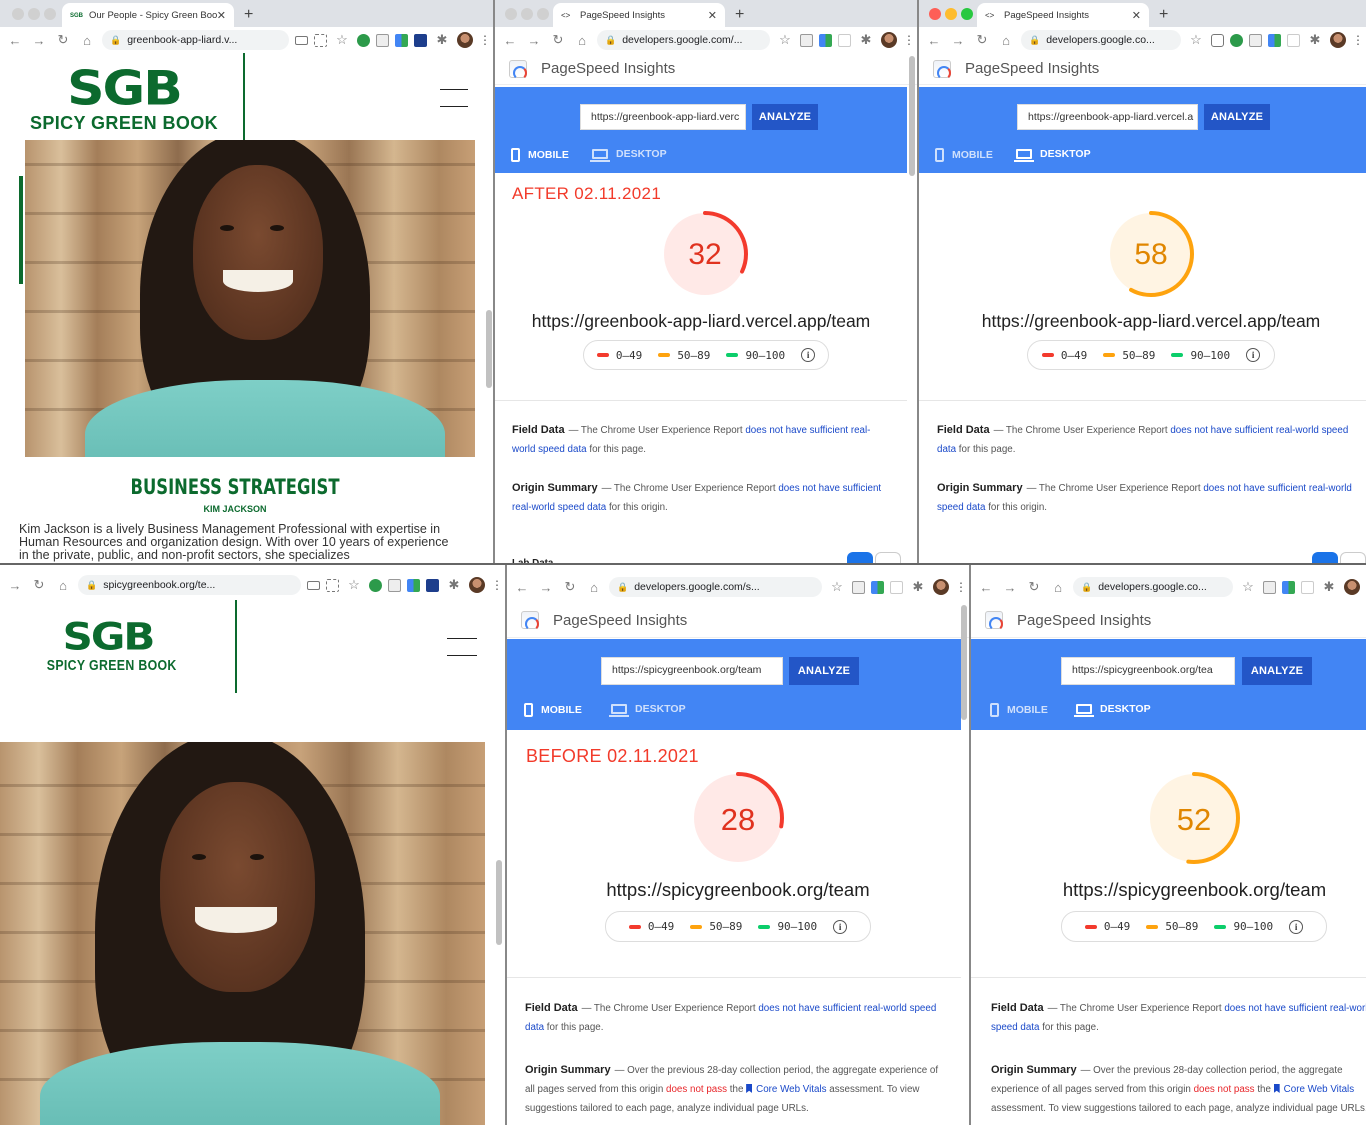  I want to click on extension-shield-icon, so click(1236, 40).